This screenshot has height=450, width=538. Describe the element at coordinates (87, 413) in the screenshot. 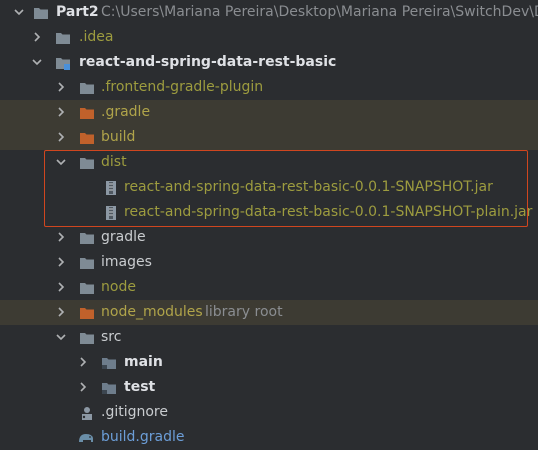

I see `gitignore-icon` at that location.